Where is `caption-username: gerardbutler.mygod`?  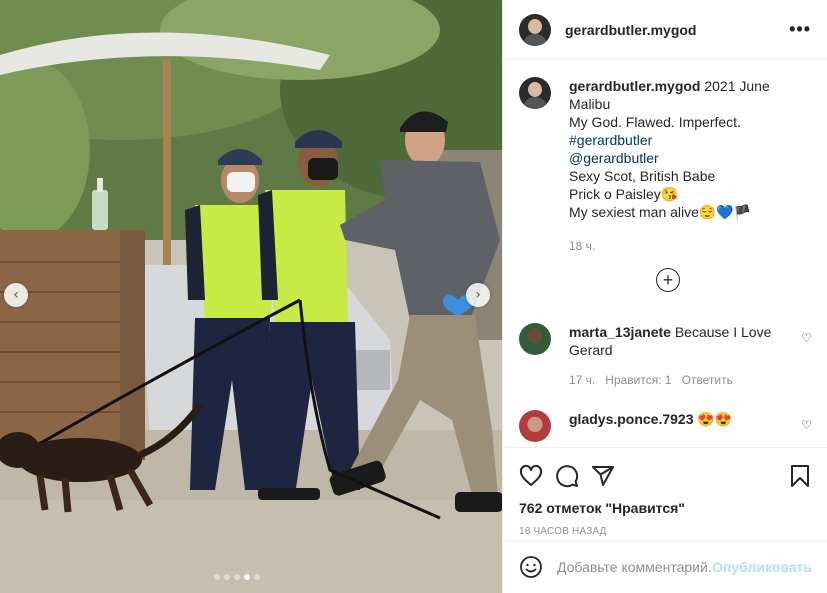
caption-username: gerardbutler.mygod is located at coordinates (634, 86).